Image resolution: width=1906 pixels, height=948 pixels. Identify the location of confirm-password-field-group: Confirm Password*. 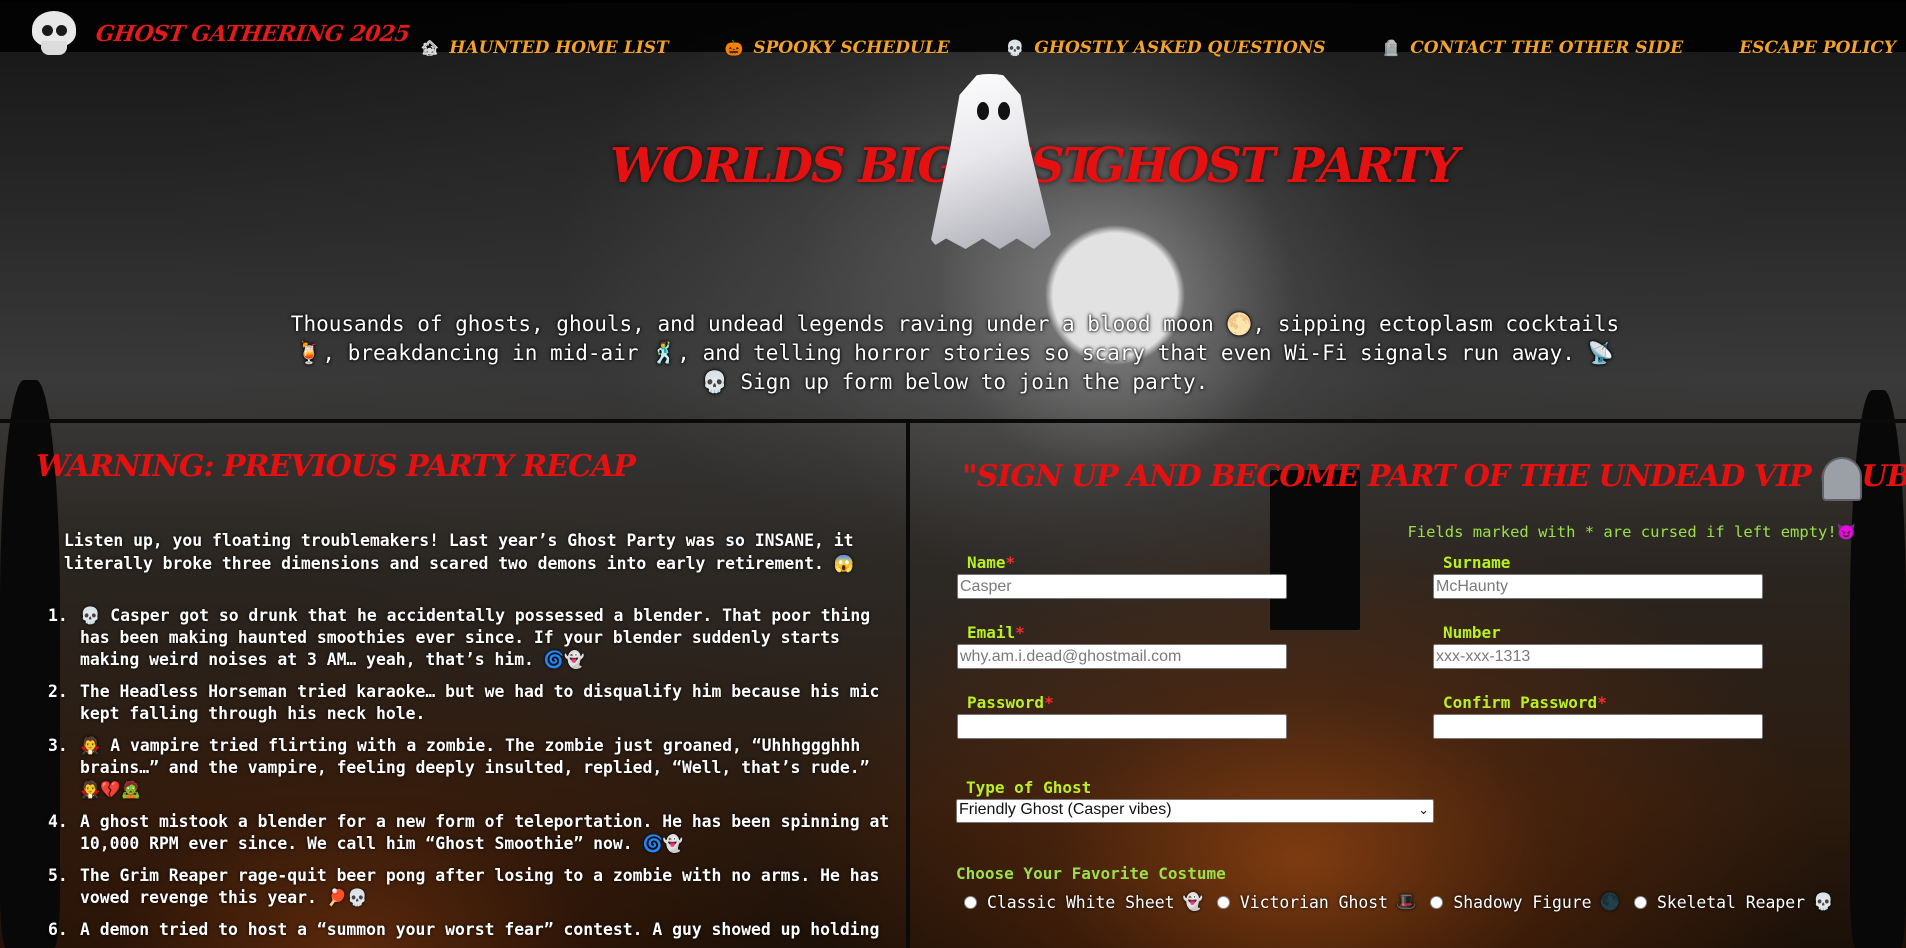
(1598, 716).